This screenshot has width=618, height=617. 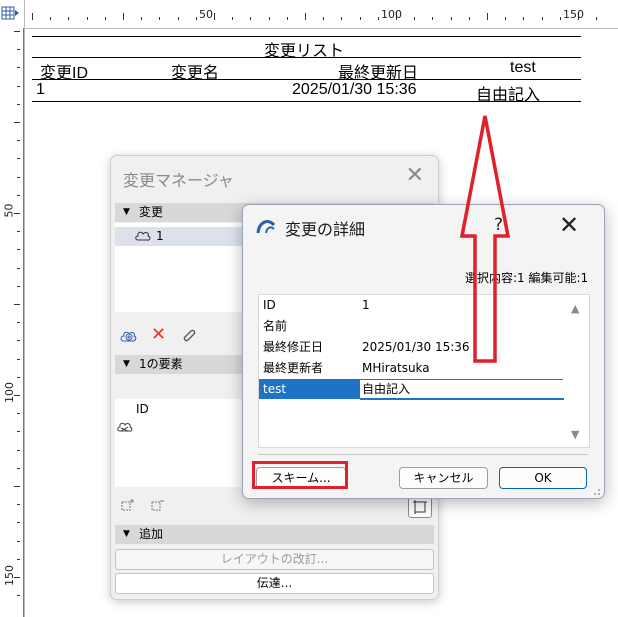 What do you see at coordinates (596, 491) in the screenshot?
I see `resize-grip-icon` at bounding box center [596, 491].